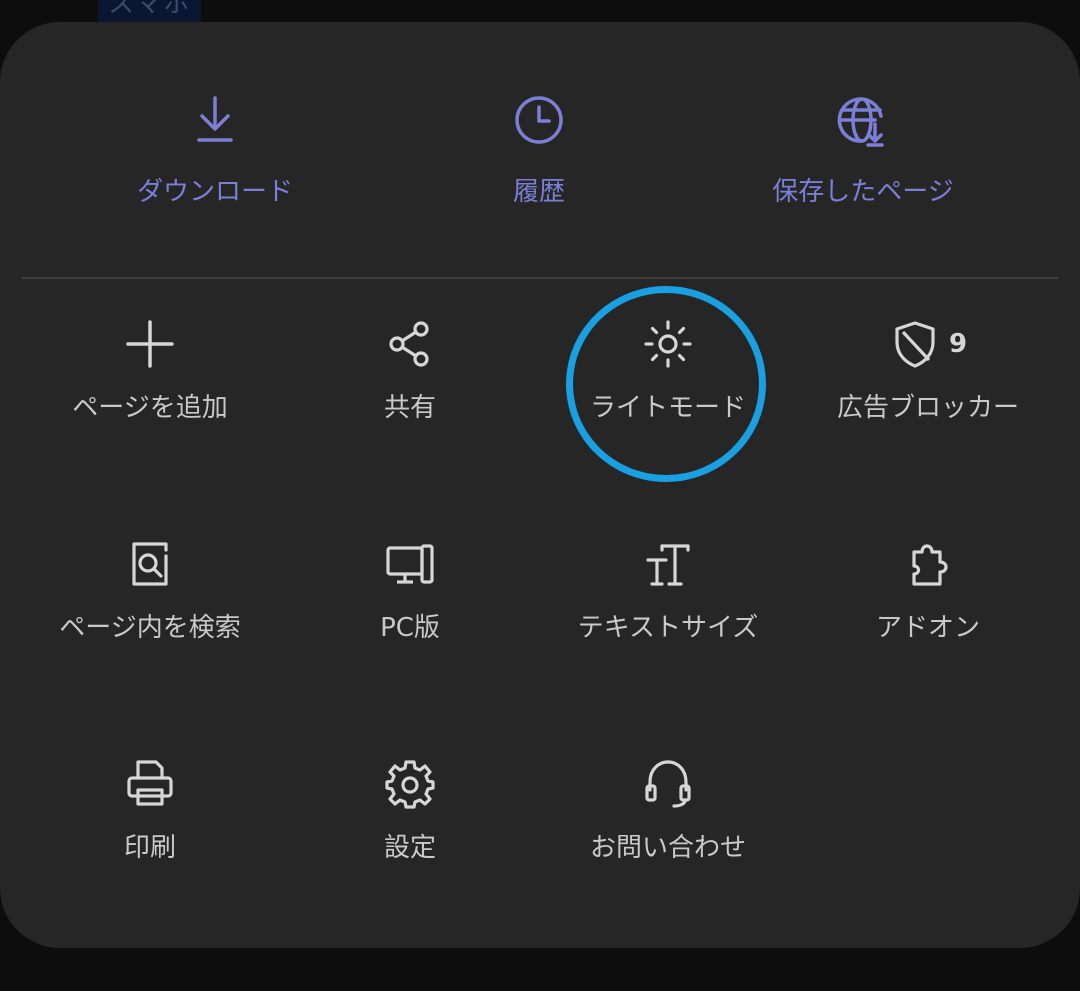 The height and width of the screenshot is (991, 1080). I want to click on share-icon, so click(409, 344).